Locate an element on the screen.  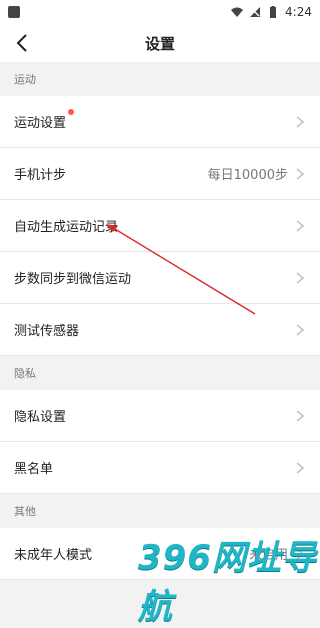
row-auto-generate-records: 自动生成运动记录 is located at coordinates (160, 226).